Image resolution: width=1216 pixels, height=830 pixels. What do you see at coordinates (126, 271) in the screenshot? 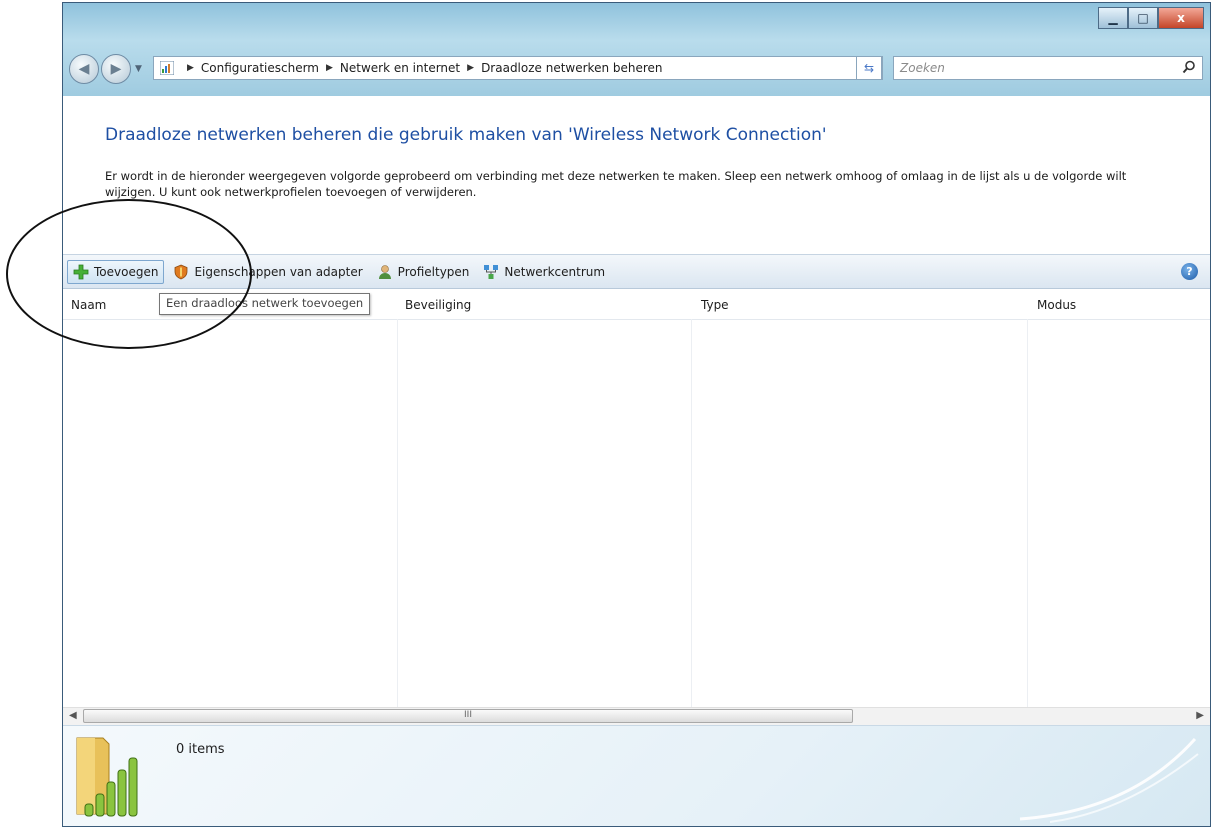
I see `add-button-label: Toevoegen` at bounding box center [126, 271].